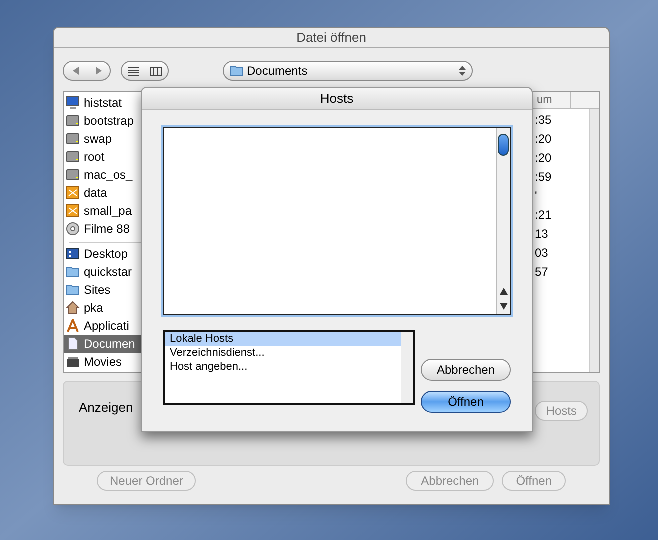  Describe the element at coordinates (543, 215) in the screenshot. I see `date-cell-text: :21` at that location.